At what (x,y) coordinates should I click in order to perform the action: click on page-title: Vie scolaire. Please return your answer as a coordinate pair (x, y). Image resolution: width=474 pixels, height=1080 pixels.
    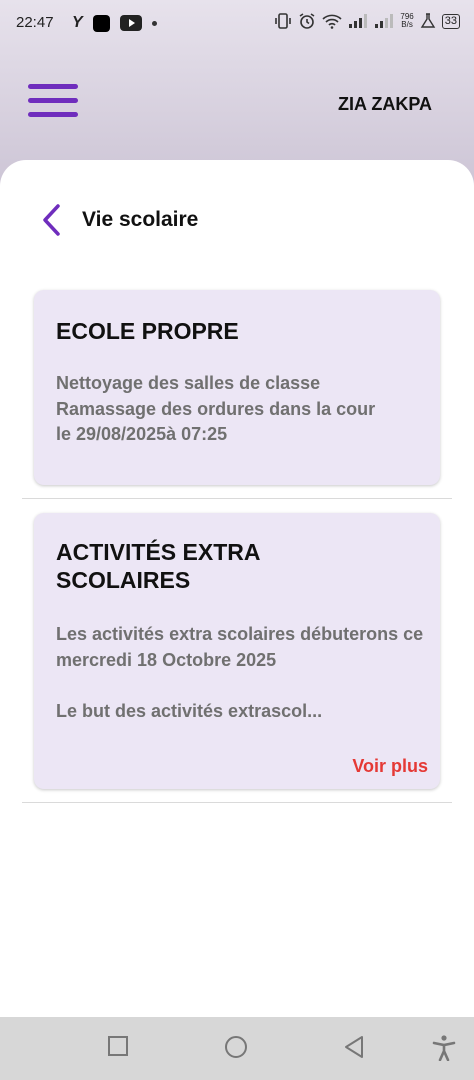
    Looking at the image, I should click on (140, 219).